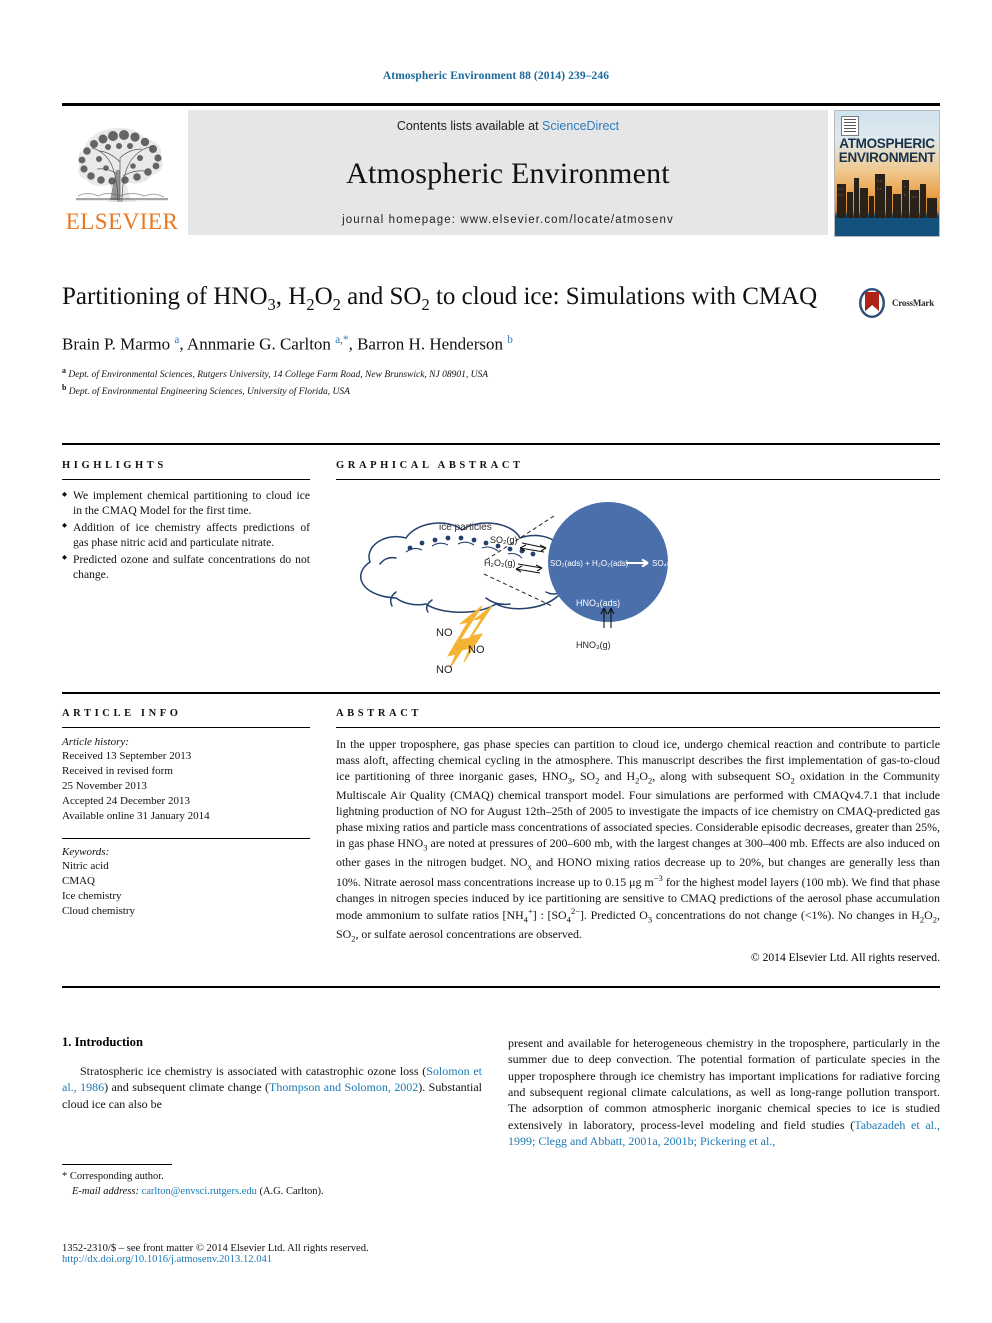  I want to click on keyword-item: Ice chemistry, so click(92, 895).